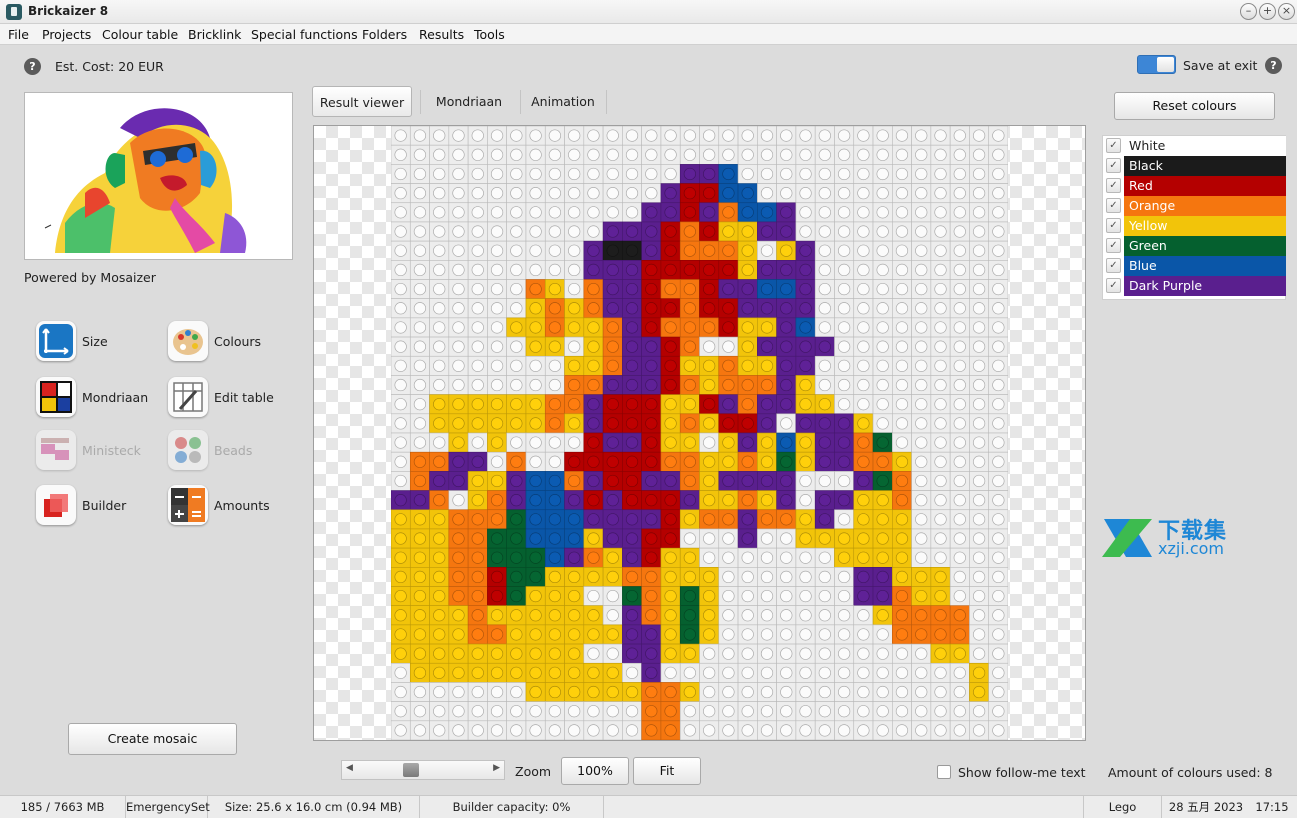 This screenshot has height=818, width=1297. I want to click on colour-row-red: ✓ Red, so click(1195, 186).